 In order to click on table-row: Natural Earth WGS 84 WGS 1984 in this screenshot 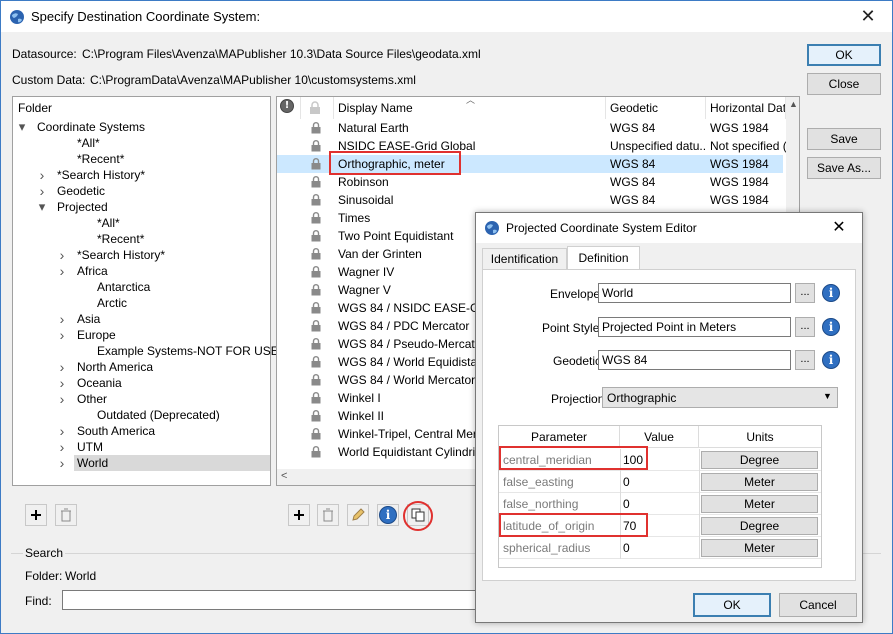, I will do `click(530, 128)`.